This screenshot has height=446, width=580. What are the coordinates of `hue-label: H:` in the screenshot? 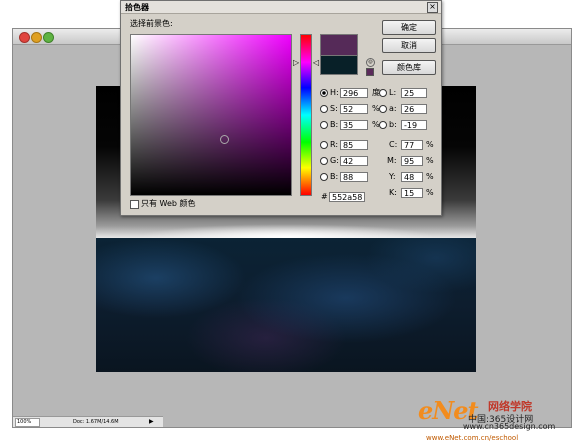 It's located at (334, 92).